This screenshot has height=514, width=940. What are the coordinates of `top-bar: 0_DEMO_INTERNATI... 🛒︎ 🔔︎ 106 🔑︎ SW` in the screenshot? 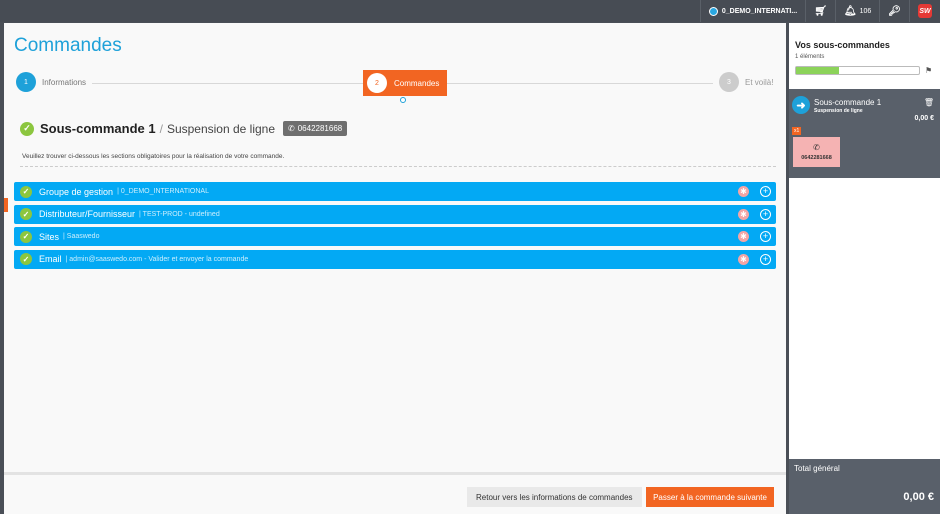 It's located at (470, 11).